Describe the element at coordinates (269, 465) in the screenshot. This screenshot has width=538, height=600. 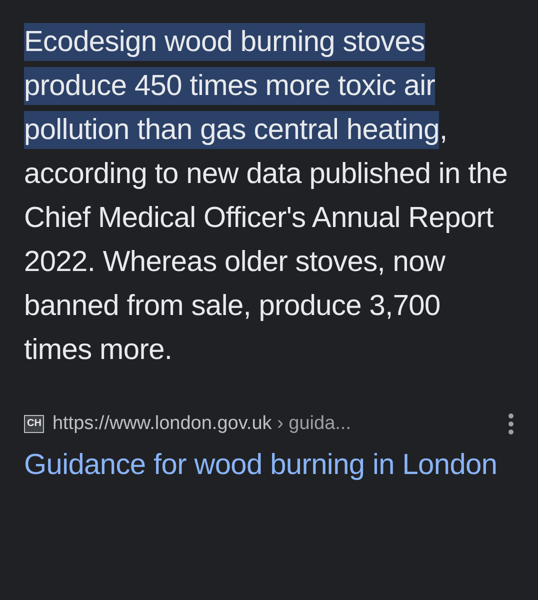
I see `result-title-link: Guidance for wood burning in London` at that location.